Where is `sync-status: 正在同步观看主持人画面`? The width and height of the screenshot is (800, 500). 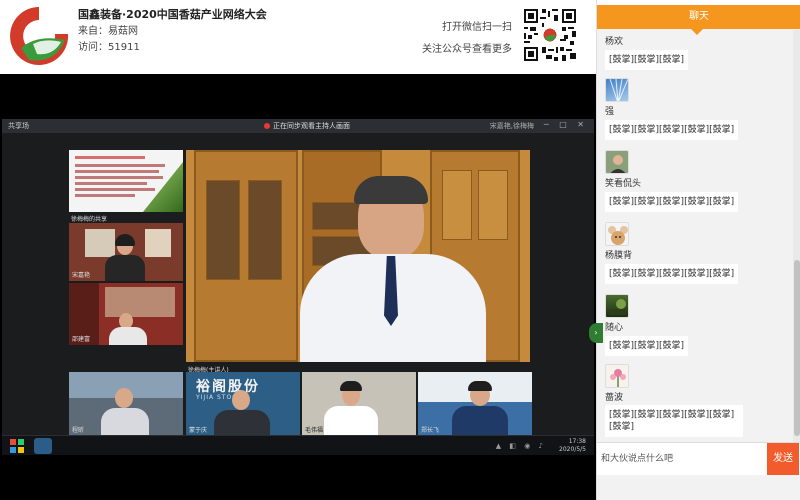
sync-status: 正在同步观看主持人画面 is located at coordinates (307, 126).